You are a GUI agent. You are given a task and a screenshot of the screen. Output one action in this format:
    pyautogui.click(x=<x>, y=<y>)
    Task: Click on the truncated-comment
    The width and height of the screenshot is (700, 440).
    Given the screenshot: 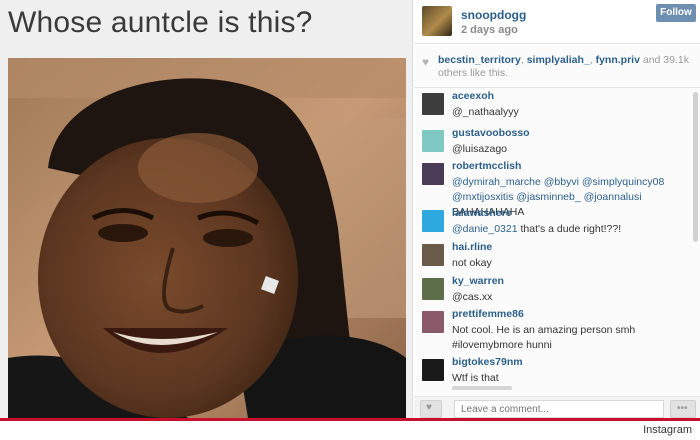 What is the action you would take?
    pyautogui.click(x=482, y=388)
    